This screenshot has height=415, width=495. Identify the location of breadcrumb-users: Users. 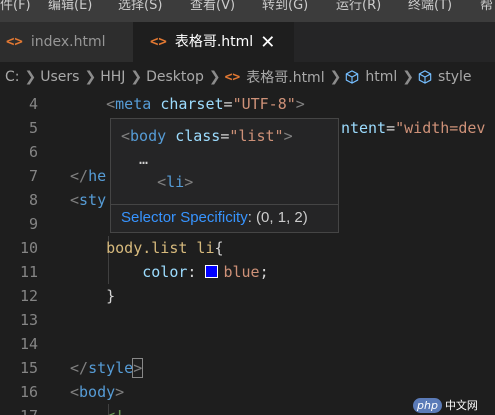
(59, 77).